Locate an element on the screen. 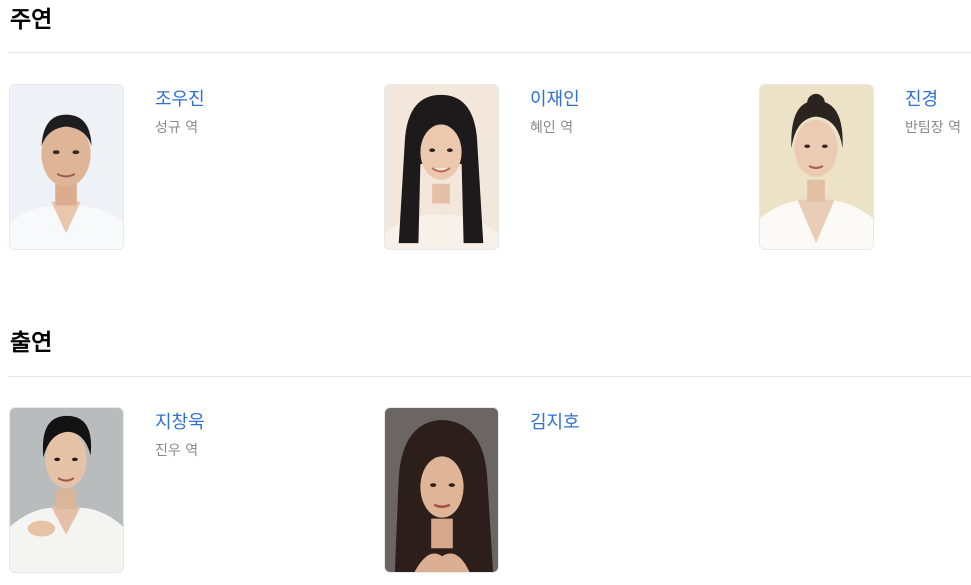 This screenshot has height=585, width=971. cast-card: 지창욱 진우 역 is located at coordinates (189, 491).